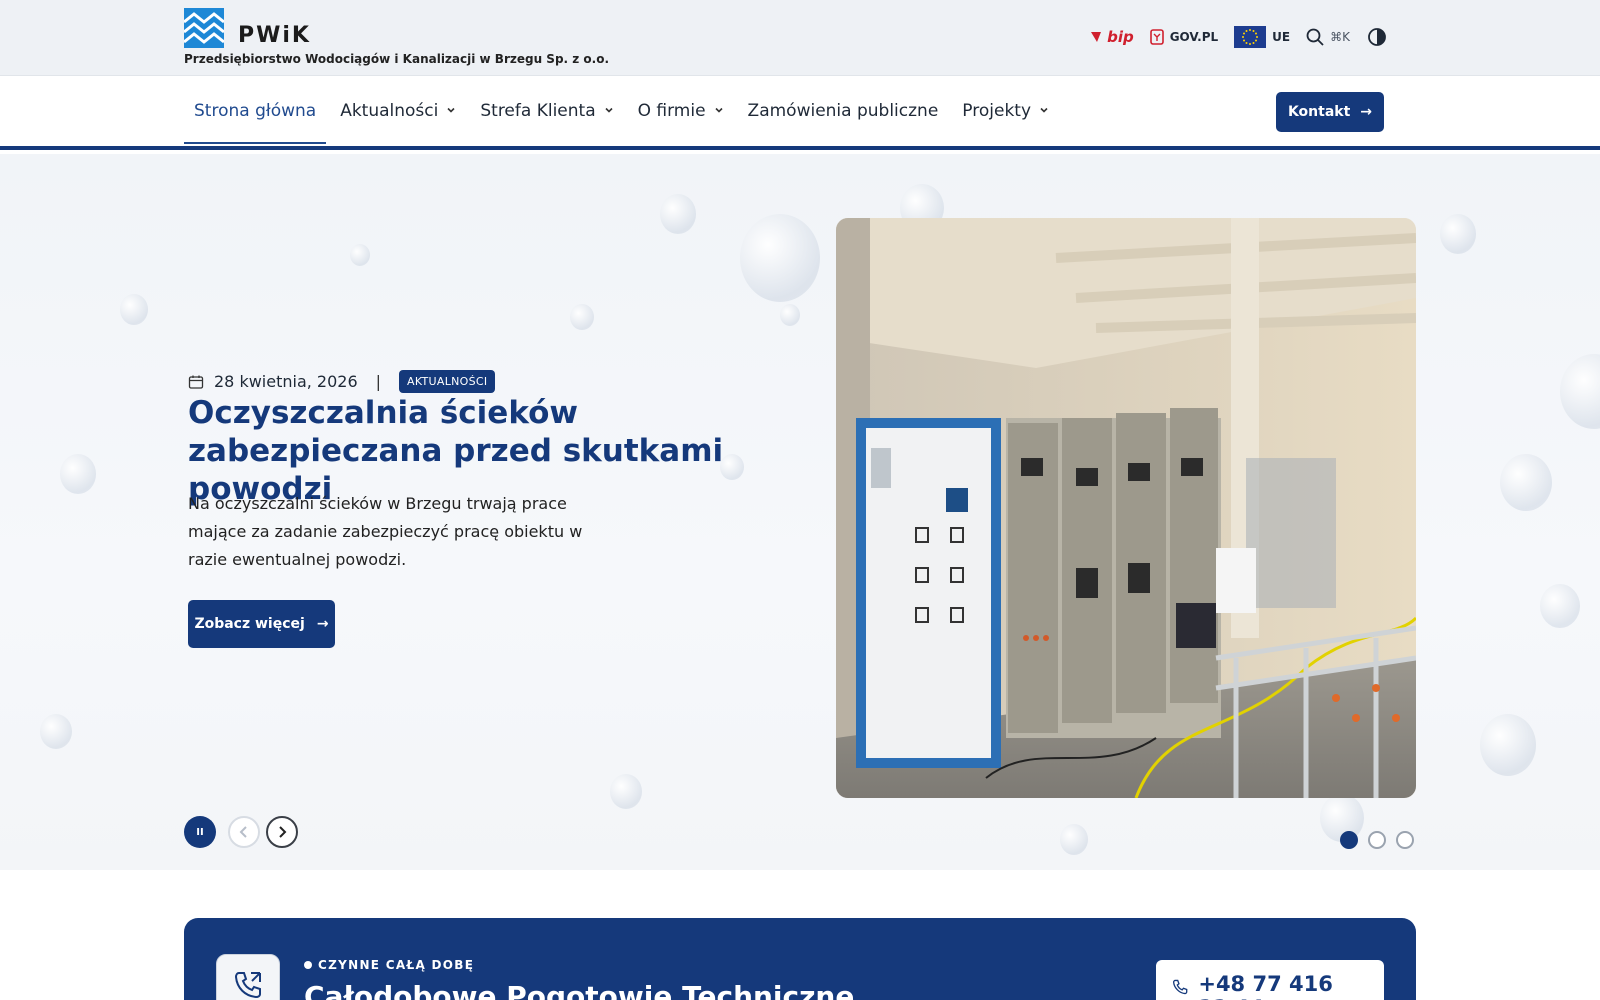 Image resolution: width=1600 pixels, height=1000 pixels. Describe the element at coordinates (1250, 37) in the screenshot. I see `eu-flag-icon` at that location.